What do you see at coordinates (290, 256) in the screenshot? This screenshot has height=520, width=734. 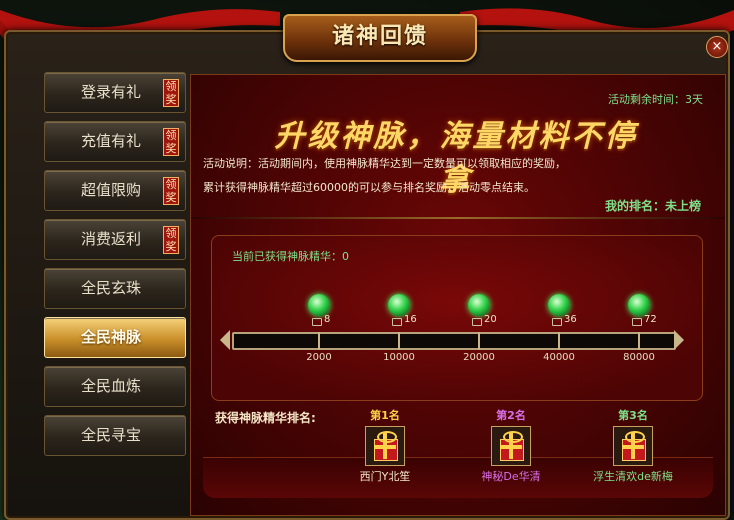 I see `current-essence: 当前已获得神脉精华：0` at bounding box center [290, 256].